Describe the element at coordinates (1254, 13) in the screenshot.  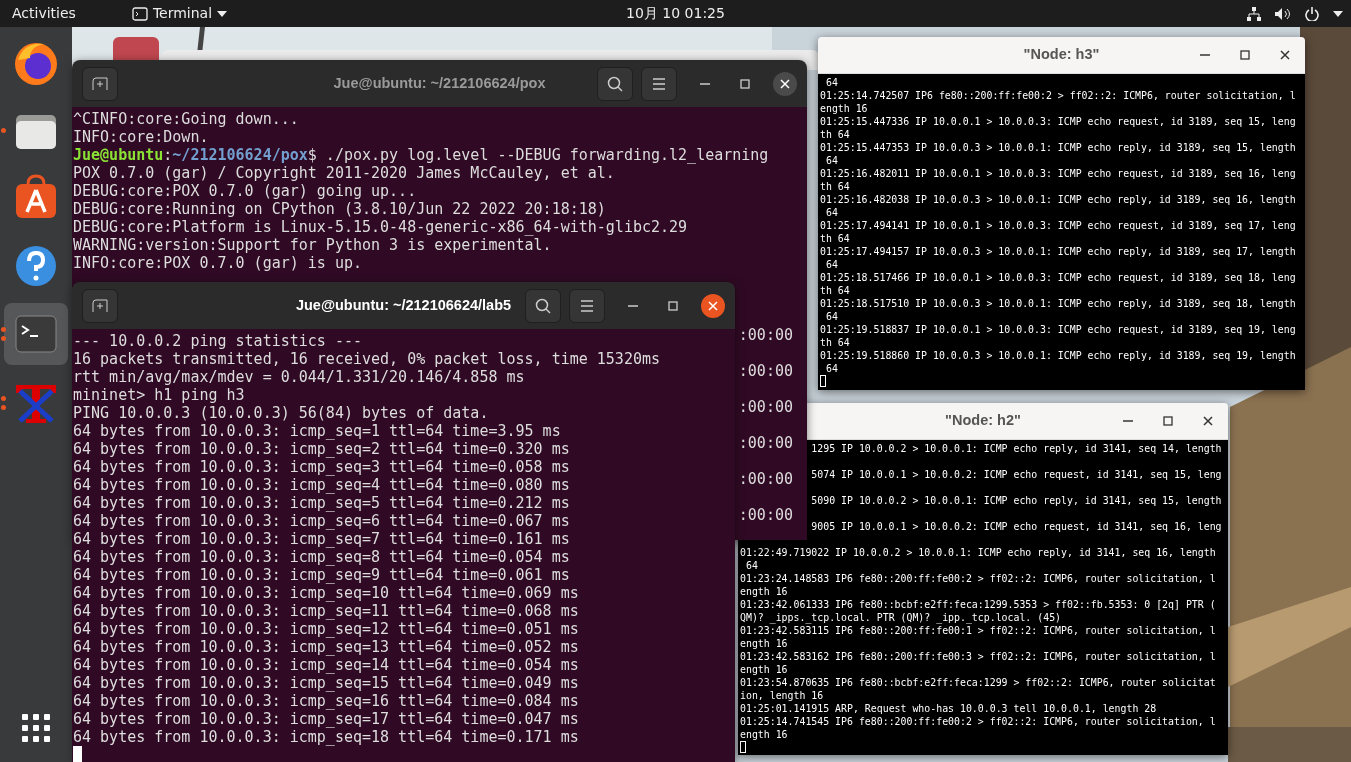
I see `network-icon` at that location.